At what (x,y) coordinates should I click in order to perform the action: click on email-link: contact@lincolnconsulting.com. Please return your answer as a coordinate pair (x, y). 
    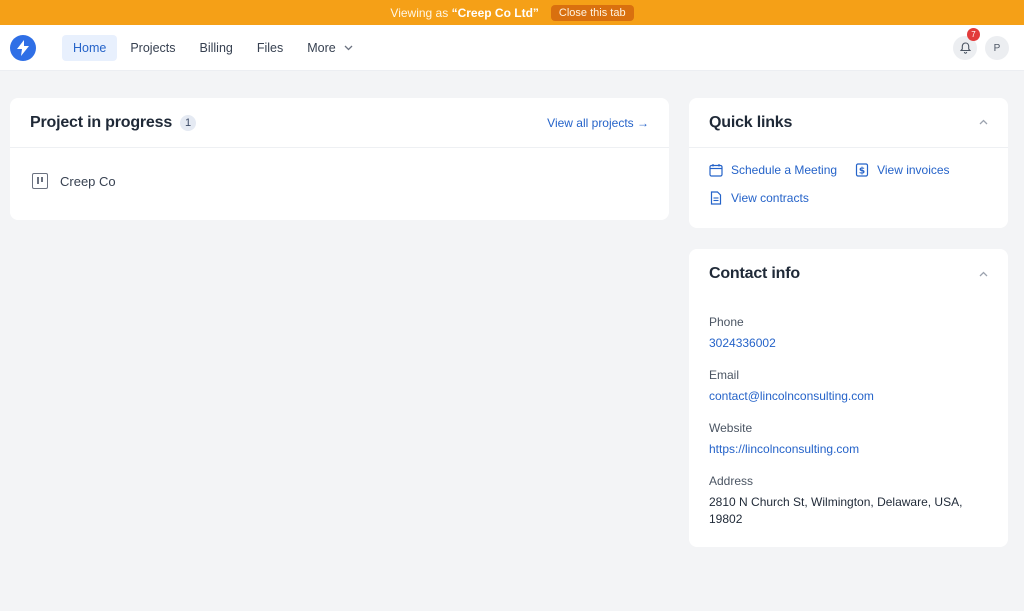
    Looking at the image, I should click on (848, 396).